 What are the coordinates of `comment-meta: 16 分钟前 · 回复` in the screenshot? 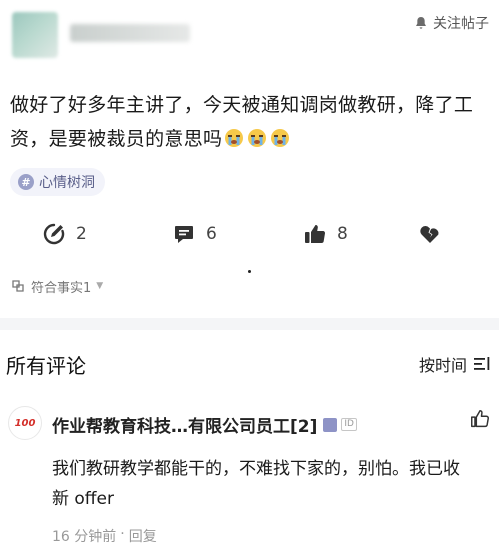 It's located at (104, 536).